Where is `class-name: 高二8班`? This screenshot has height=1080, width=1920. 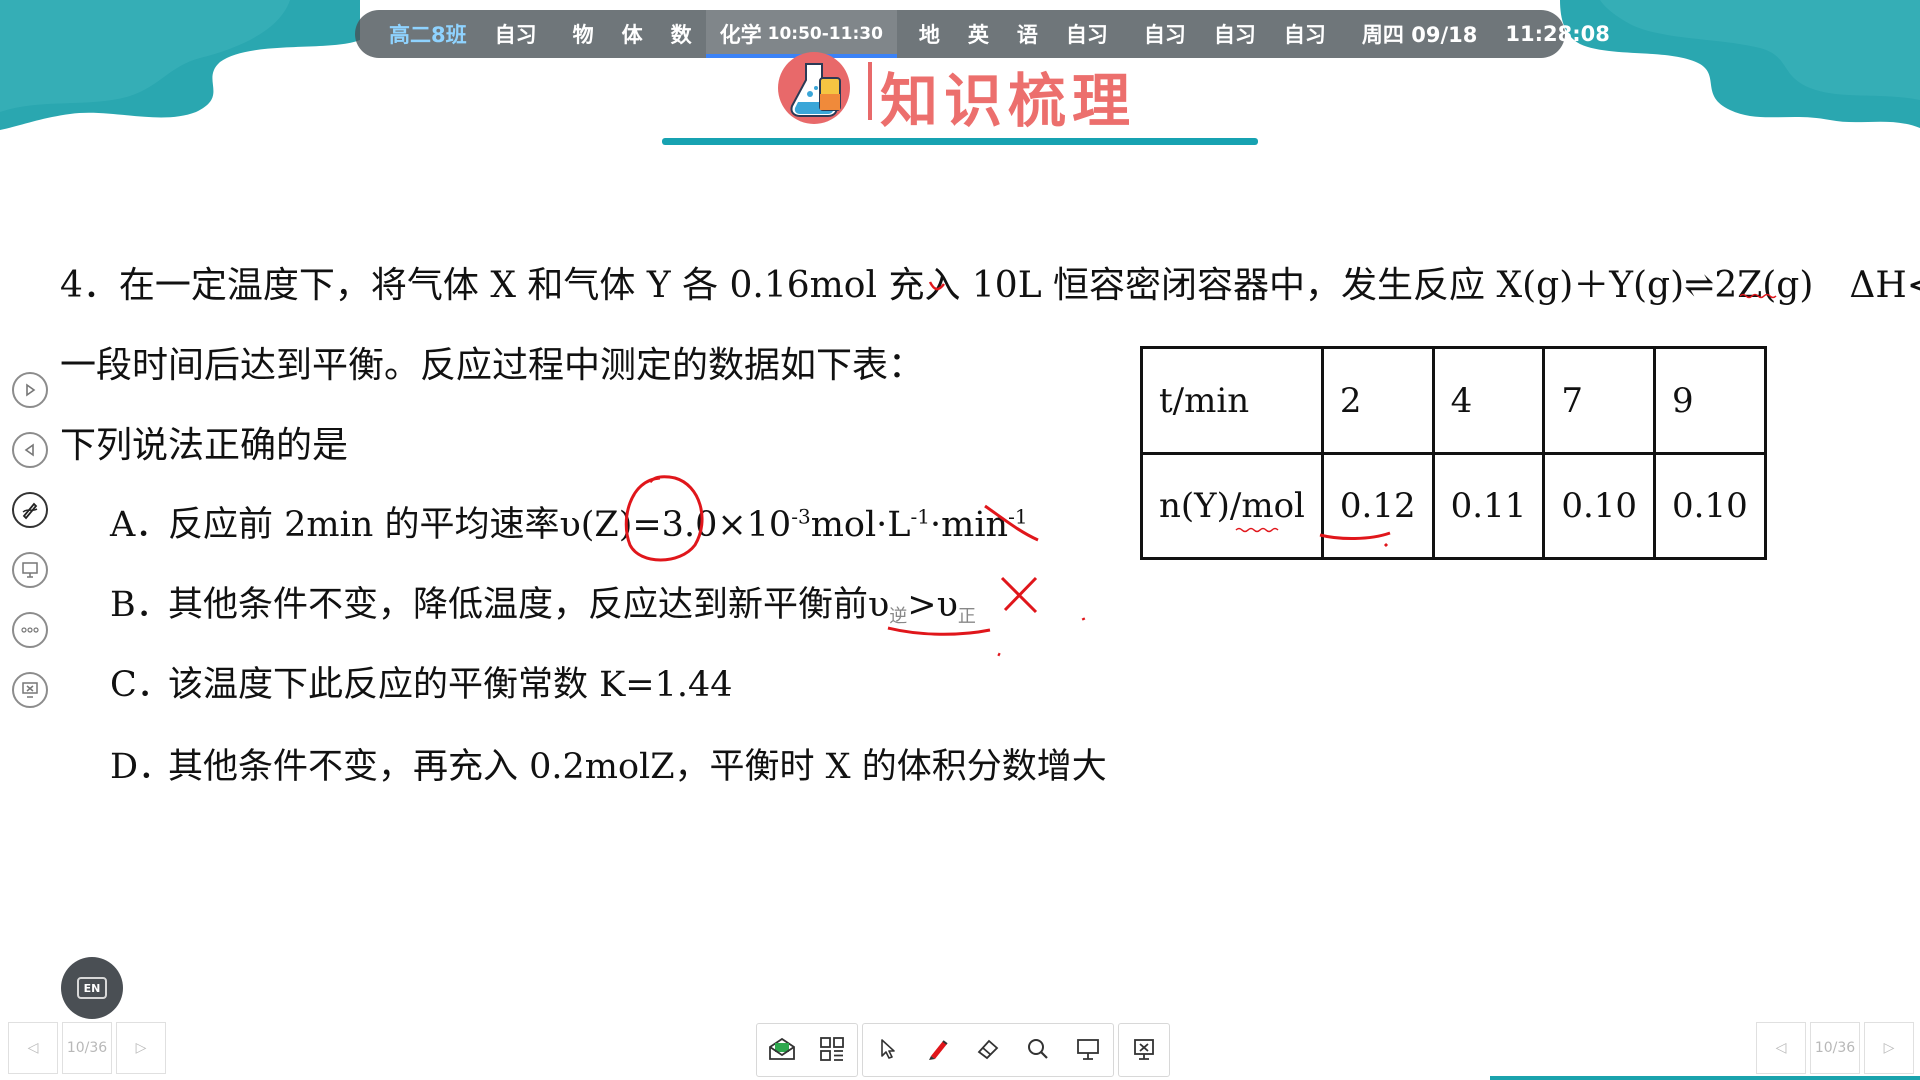
class-name: 高二8班 is located at coordinates (428, 35).